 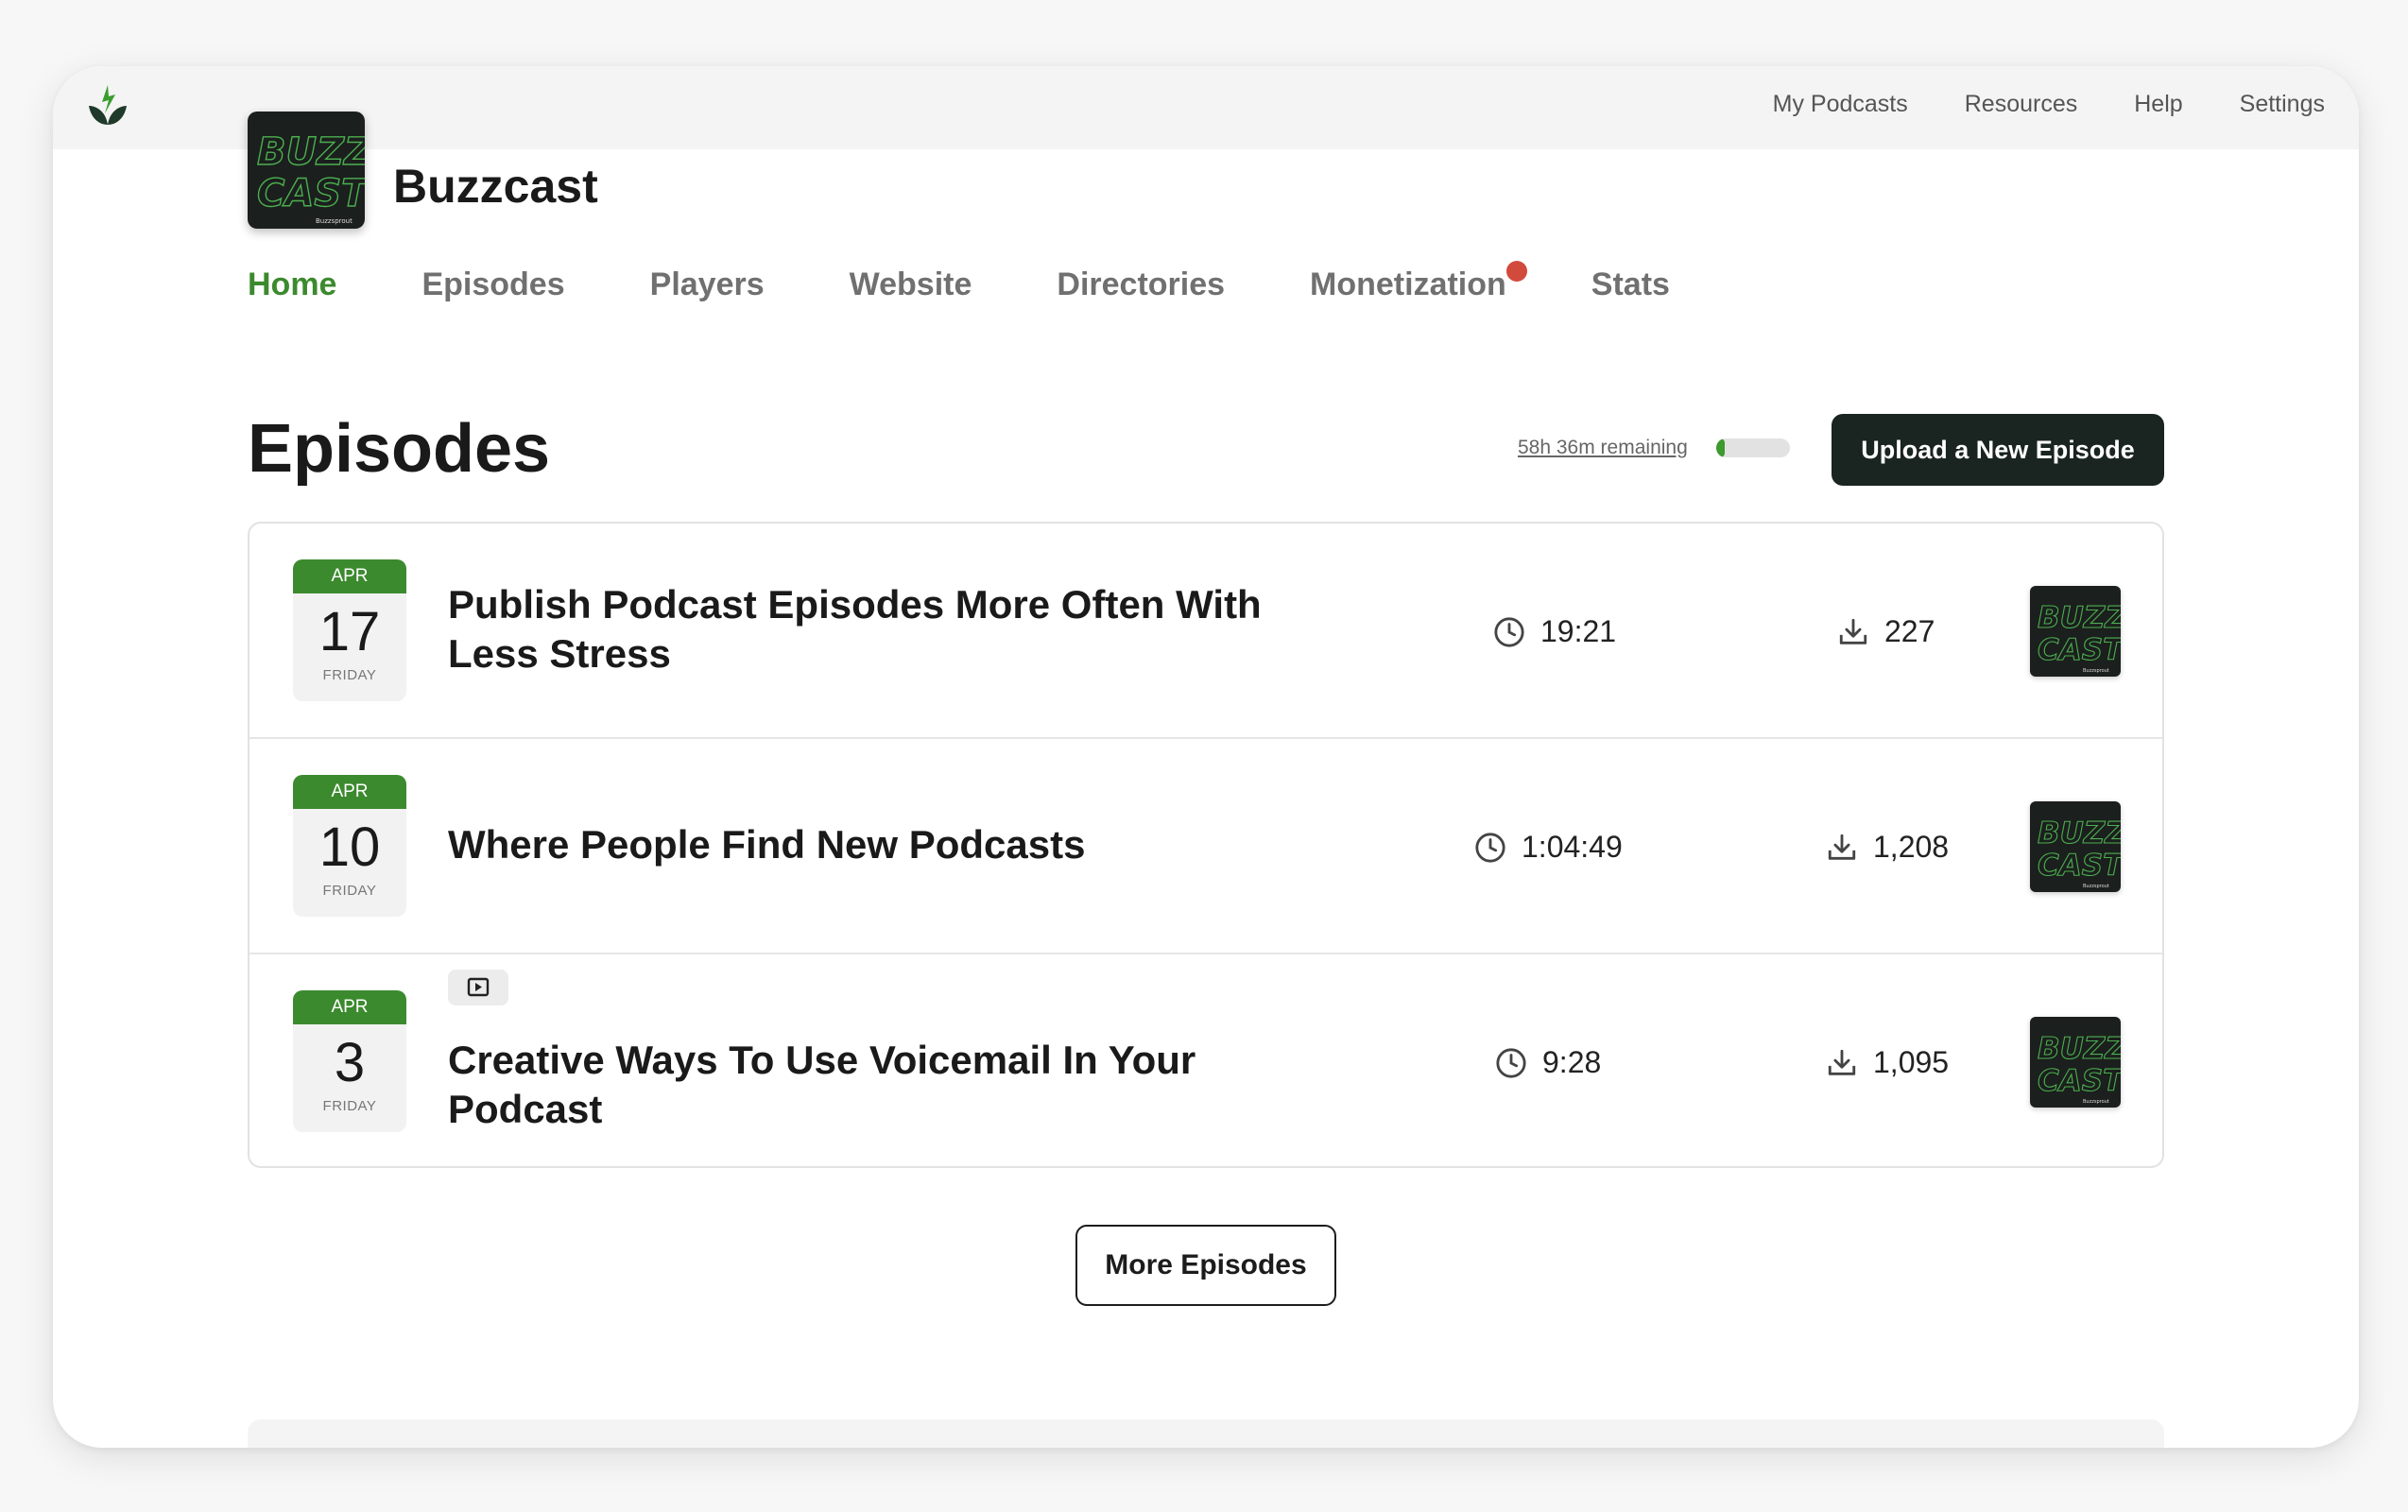 What do you see at coordinates (1206, 1433) in the screenshot?
I see `next-section-panel` at bounding box center [1206, 1433].